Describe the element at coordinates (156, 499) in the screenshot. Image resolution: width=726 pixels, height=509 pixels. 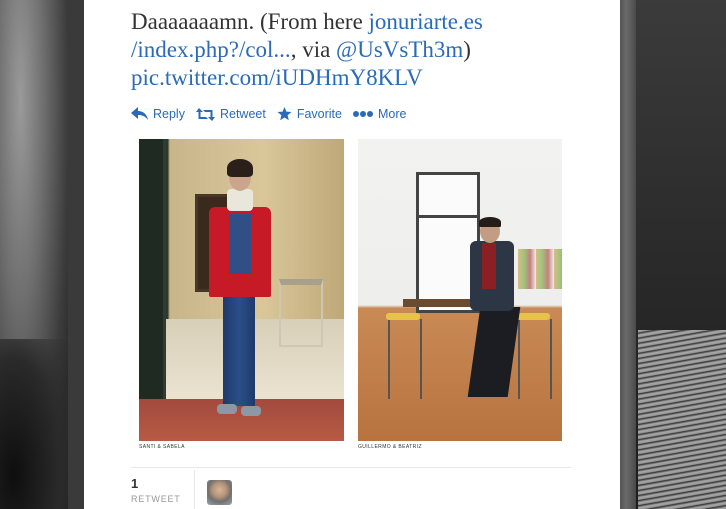
I see `retweet-count-label: RETWEET` at that location.